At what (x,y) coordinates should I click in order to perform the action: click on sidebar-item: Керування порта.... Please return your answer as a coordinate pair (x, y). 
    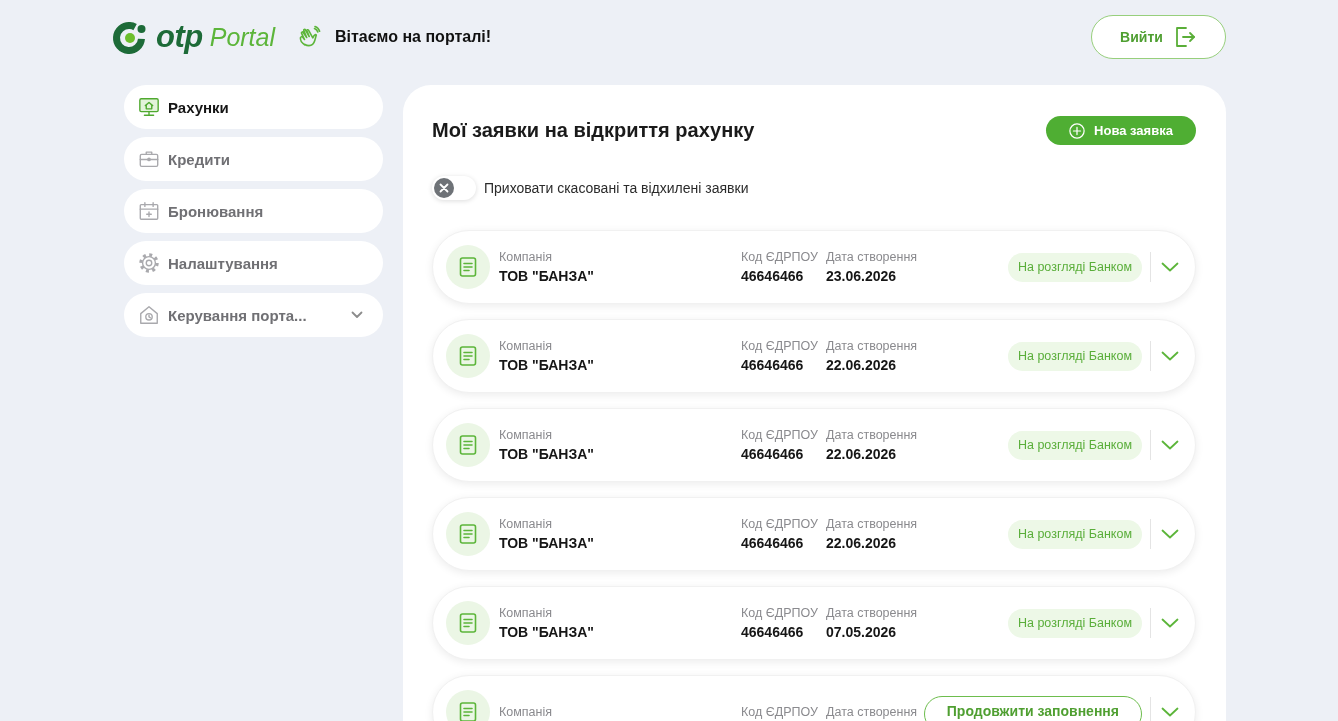
    Looking at the image, I should click on (253, 315).